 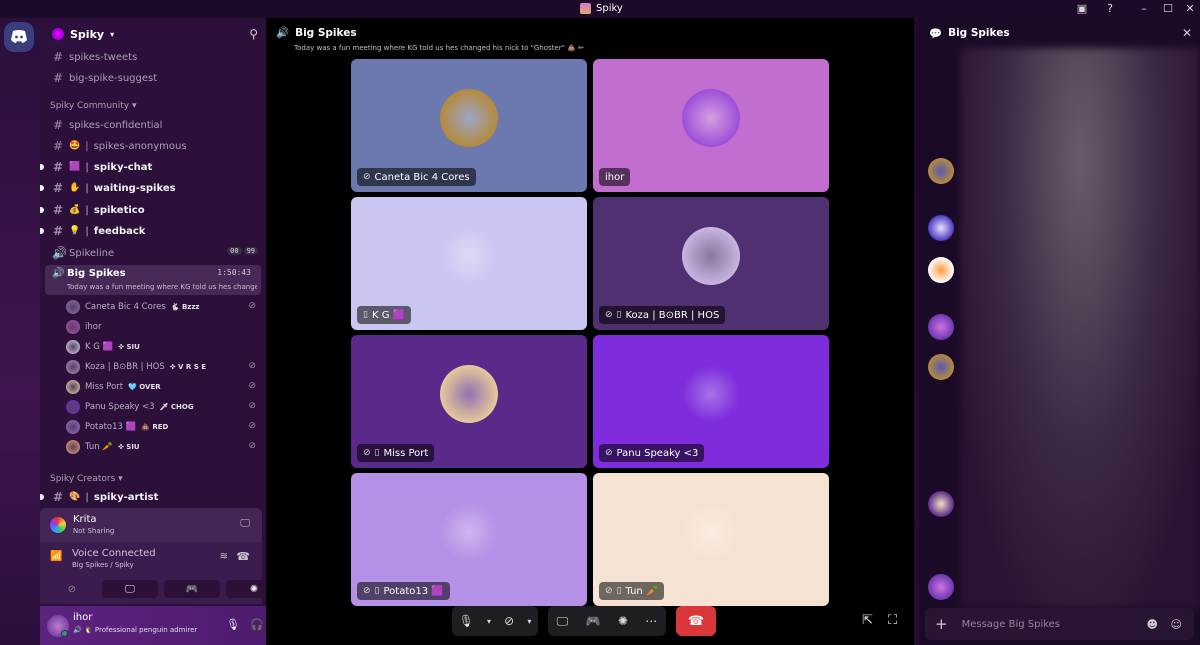 I want to click on channel-spikes-anonymous: # 🤩 | spikes-anonymous, so click(x=153, y=146).